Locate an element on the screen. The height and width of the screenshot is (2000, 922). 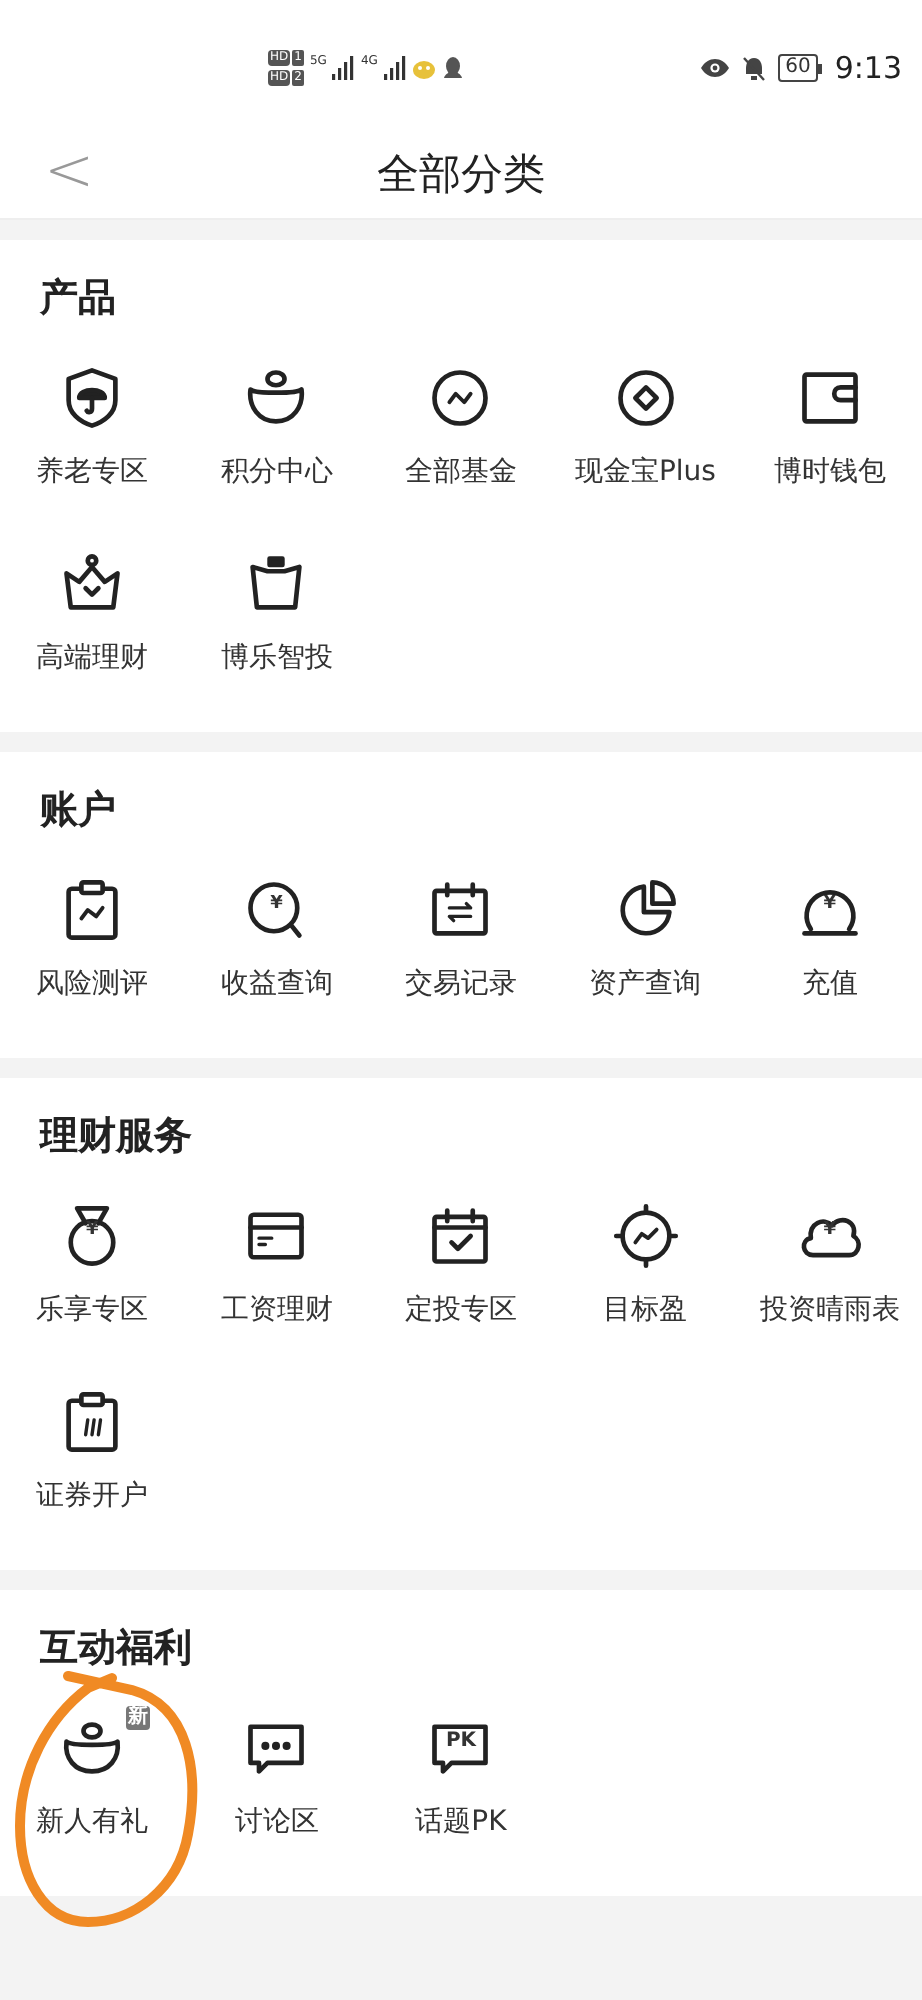
category-item: PK 话题PK is located at coordinates (461, 1787).